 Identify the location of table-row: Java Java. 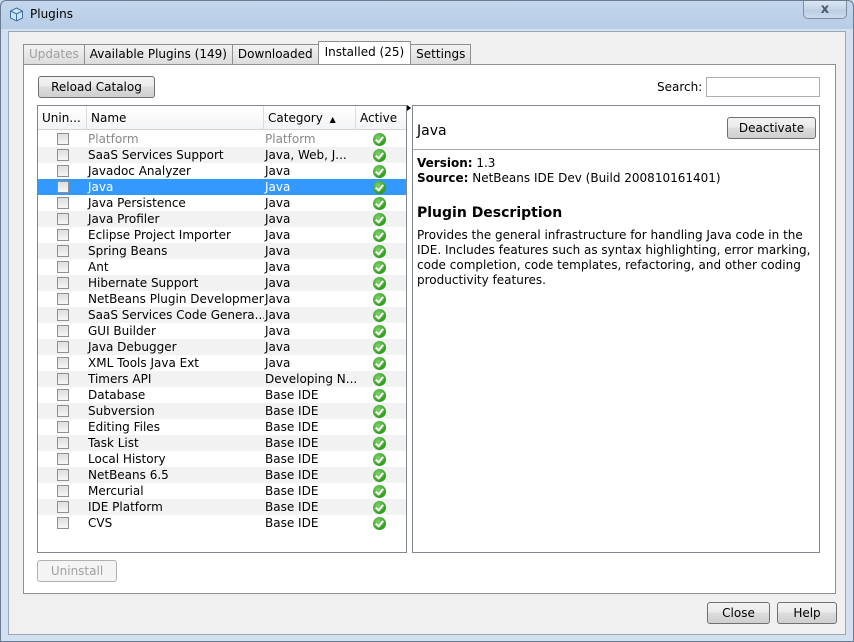
(222, 187).